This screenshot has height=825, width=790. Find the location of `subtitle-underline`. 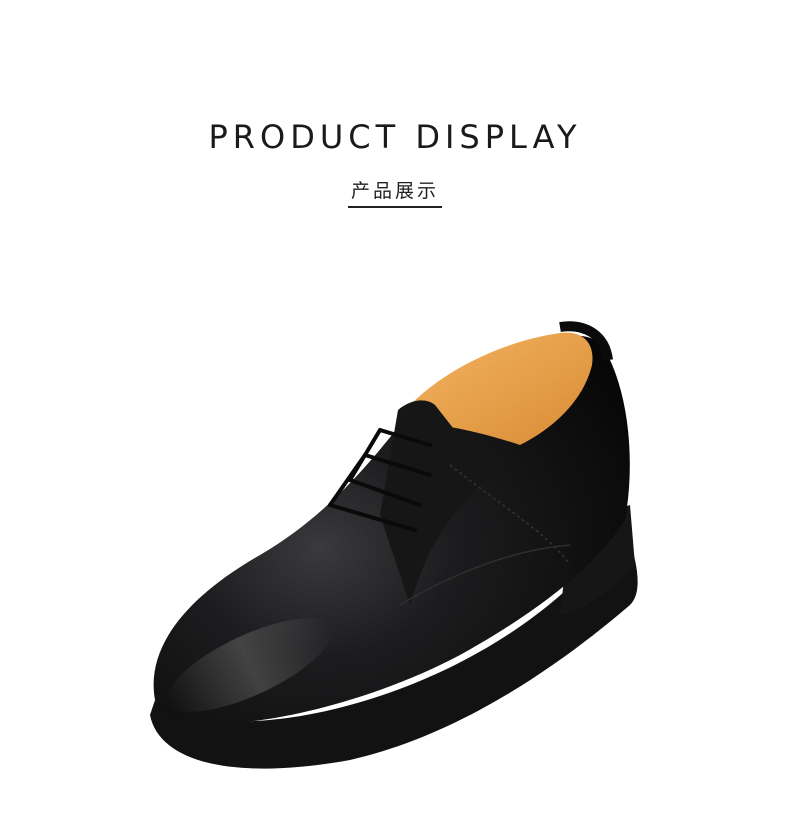

subtitle-underline is located at coordinates (395, 207).